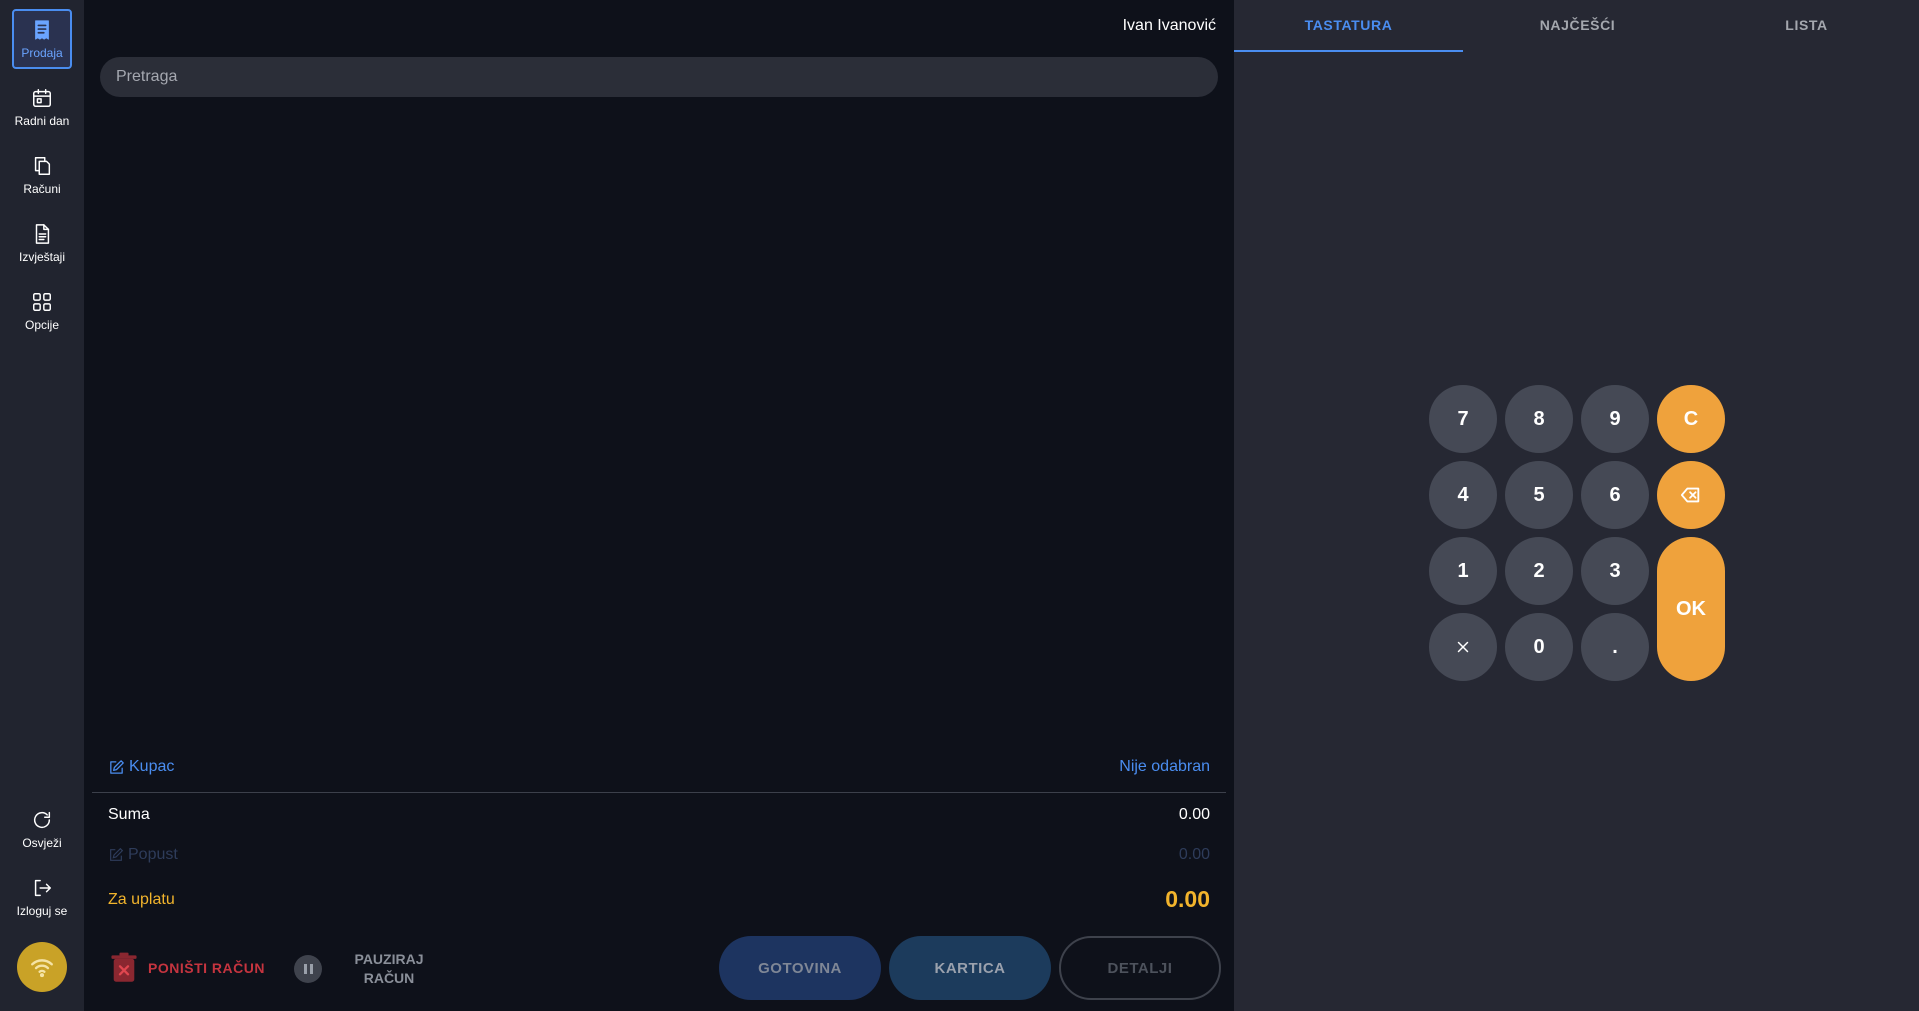  I want to click on multiply-icon, so click(1463, 647).